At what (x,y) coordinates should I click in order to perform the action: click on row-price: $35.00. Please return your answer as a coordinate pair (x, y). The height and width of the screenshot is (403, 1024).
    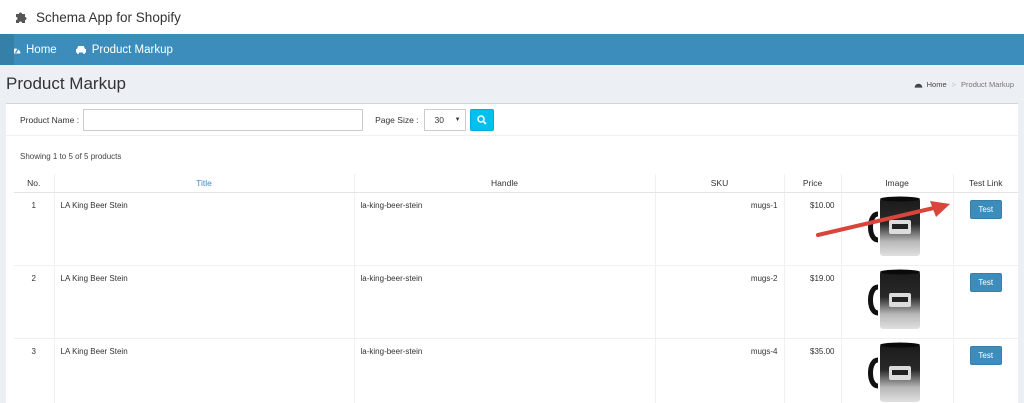
    Looking at the image, I should click on (812, 370).